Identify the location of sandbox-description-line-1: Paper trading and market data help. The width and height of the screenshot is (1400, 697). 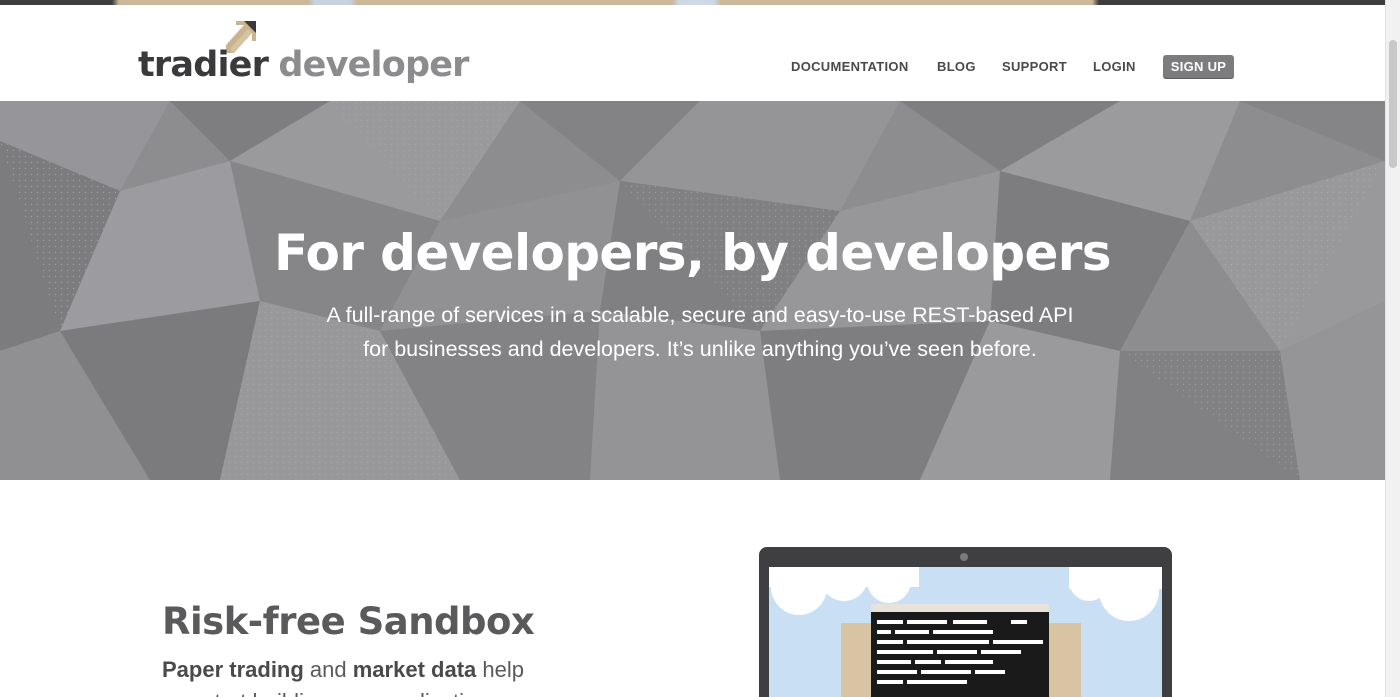
(343, 670).